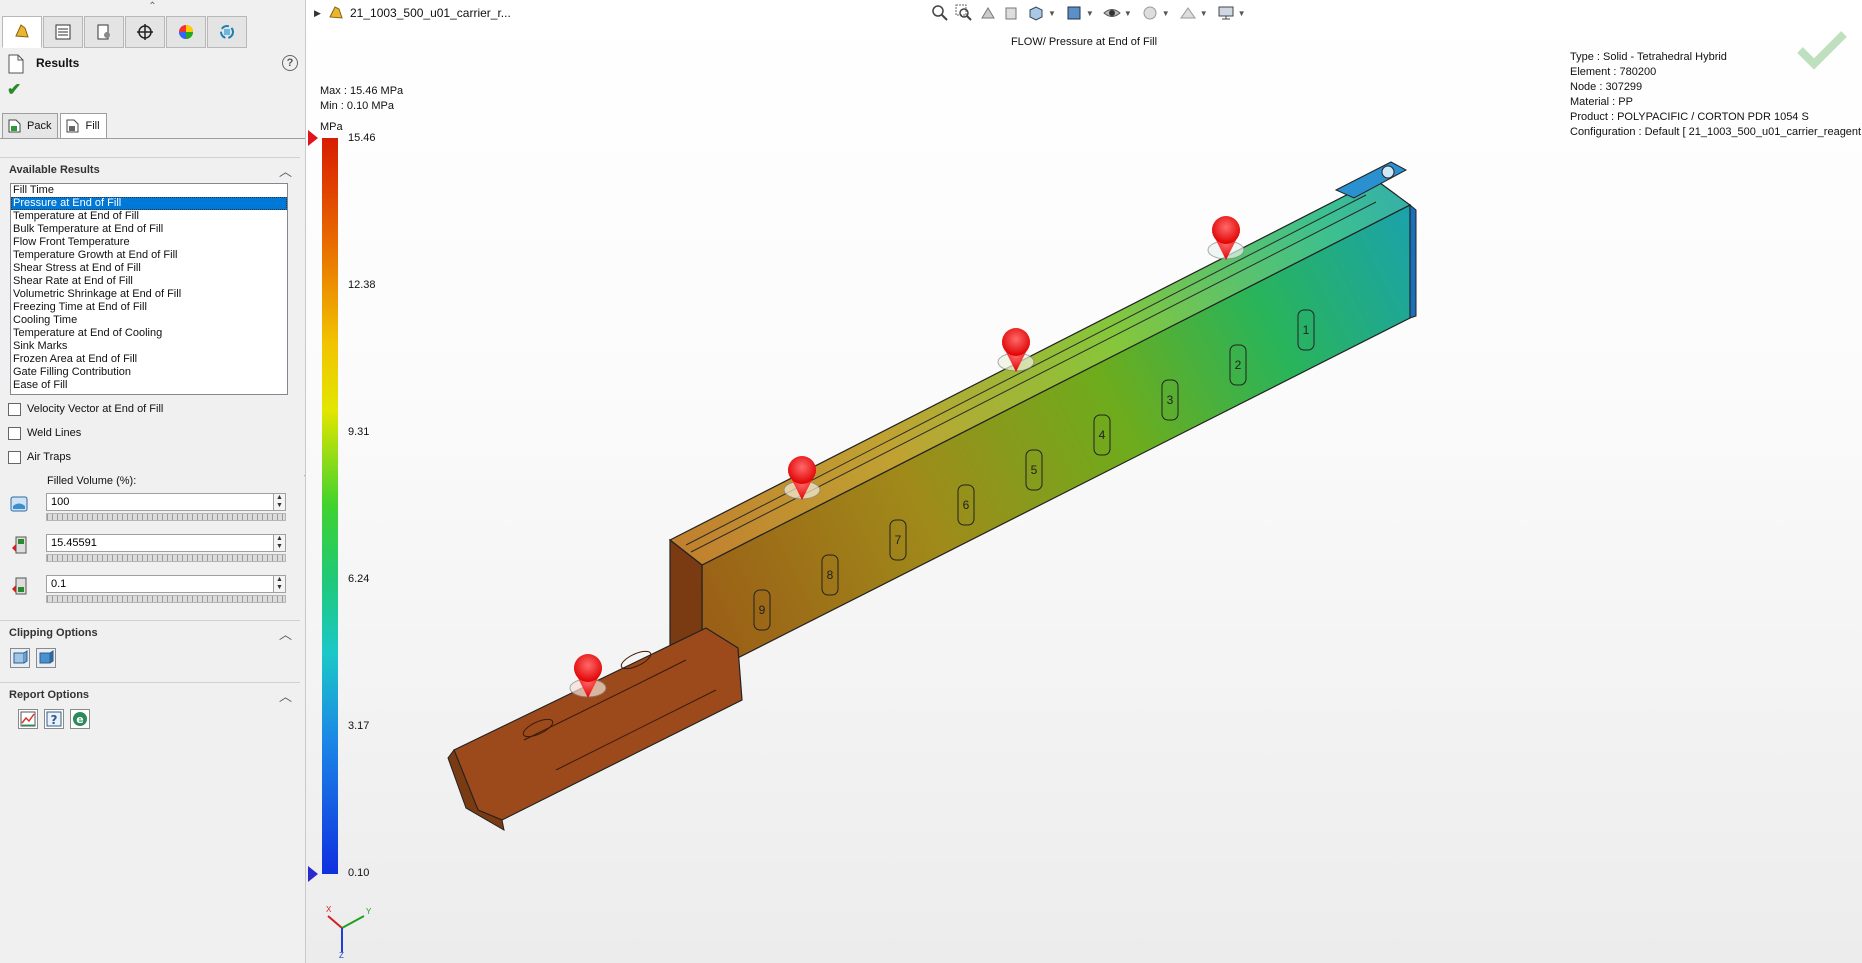  Describe the element at coordinates (149, 372) in the screenshot. I see `list-item: Gate Filling Contribution` at that location.